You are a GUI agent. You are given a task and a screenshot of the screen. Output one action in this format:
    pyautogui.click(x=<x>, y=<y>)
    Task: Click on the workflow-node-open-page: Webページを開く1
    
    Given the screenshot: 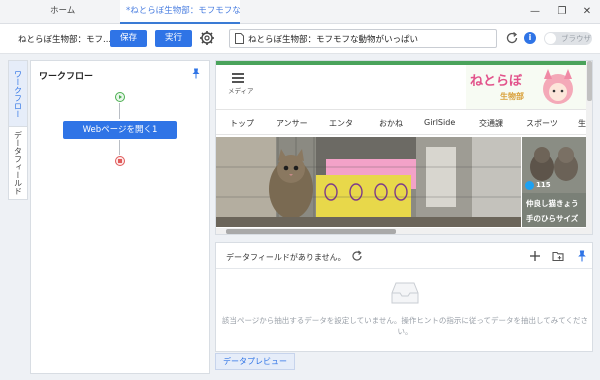 What is the action you would take?
    pyautogui.click(x=120, y=130)
    